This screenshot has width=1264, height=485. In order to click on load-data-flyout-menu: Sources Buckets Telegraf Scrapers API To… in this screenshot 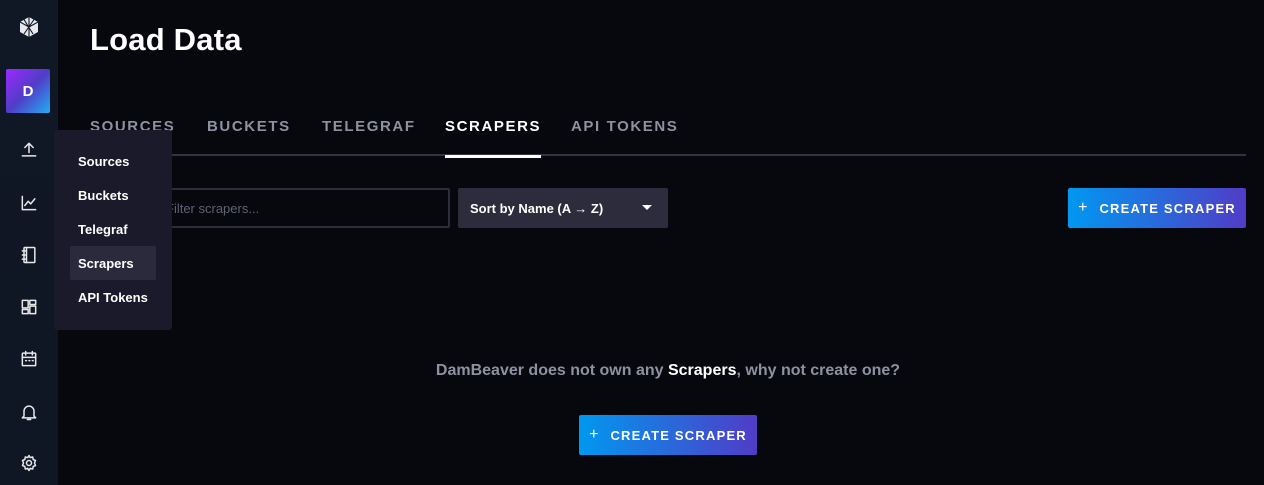, I will do `click(113, 230)`.